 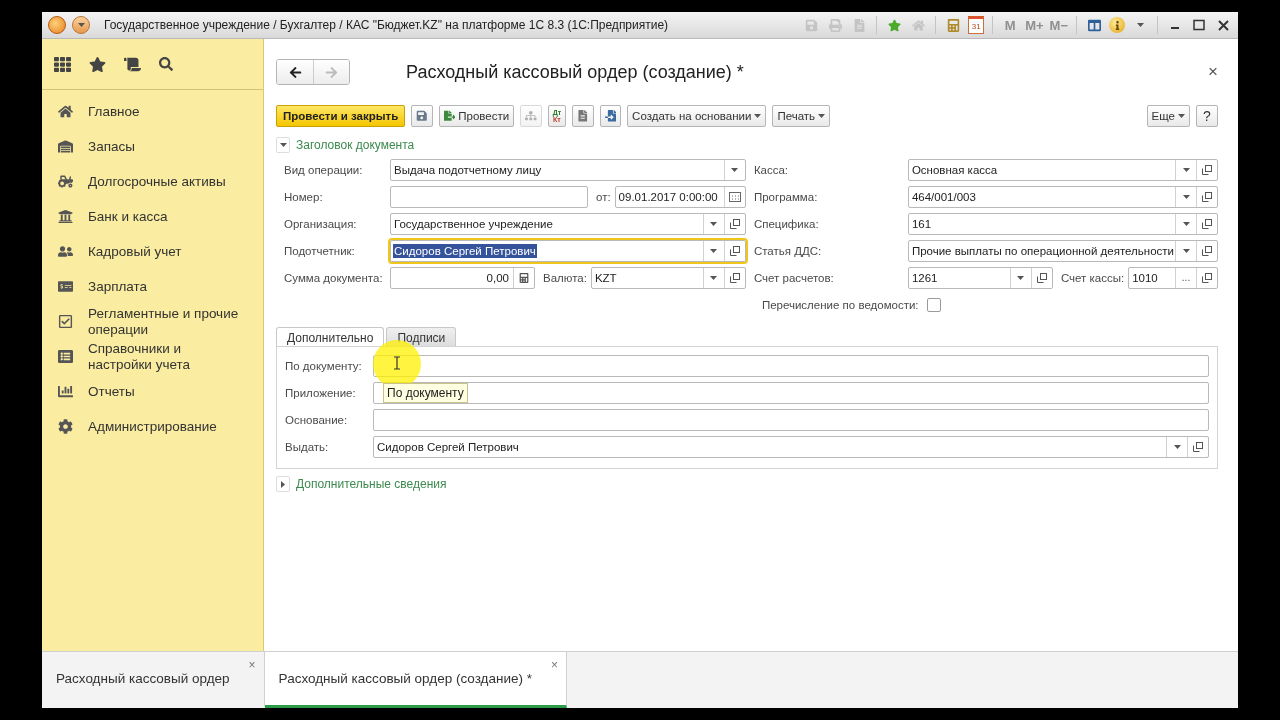 I want to click on field-label: Вид операции:, so click(x=324, y=169).